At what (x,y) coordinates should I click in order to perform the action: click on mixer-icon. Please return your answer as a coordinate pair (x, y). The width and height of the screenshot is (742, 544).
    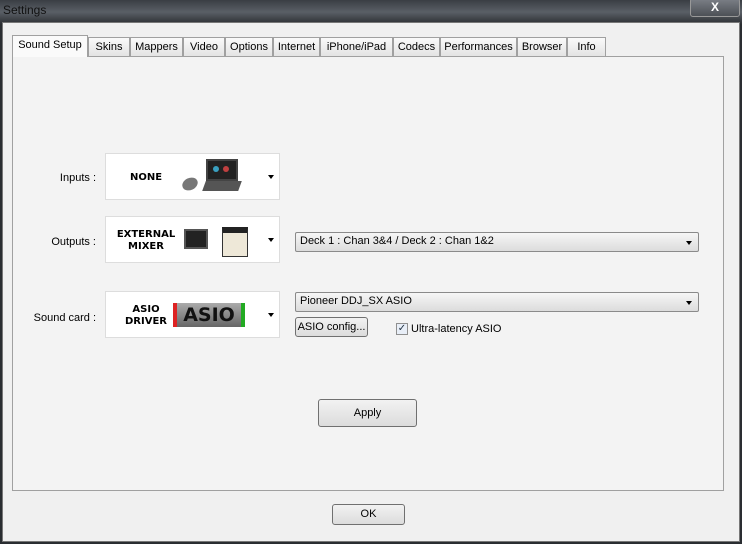
    Looking at the image, I should click on (235, 242).